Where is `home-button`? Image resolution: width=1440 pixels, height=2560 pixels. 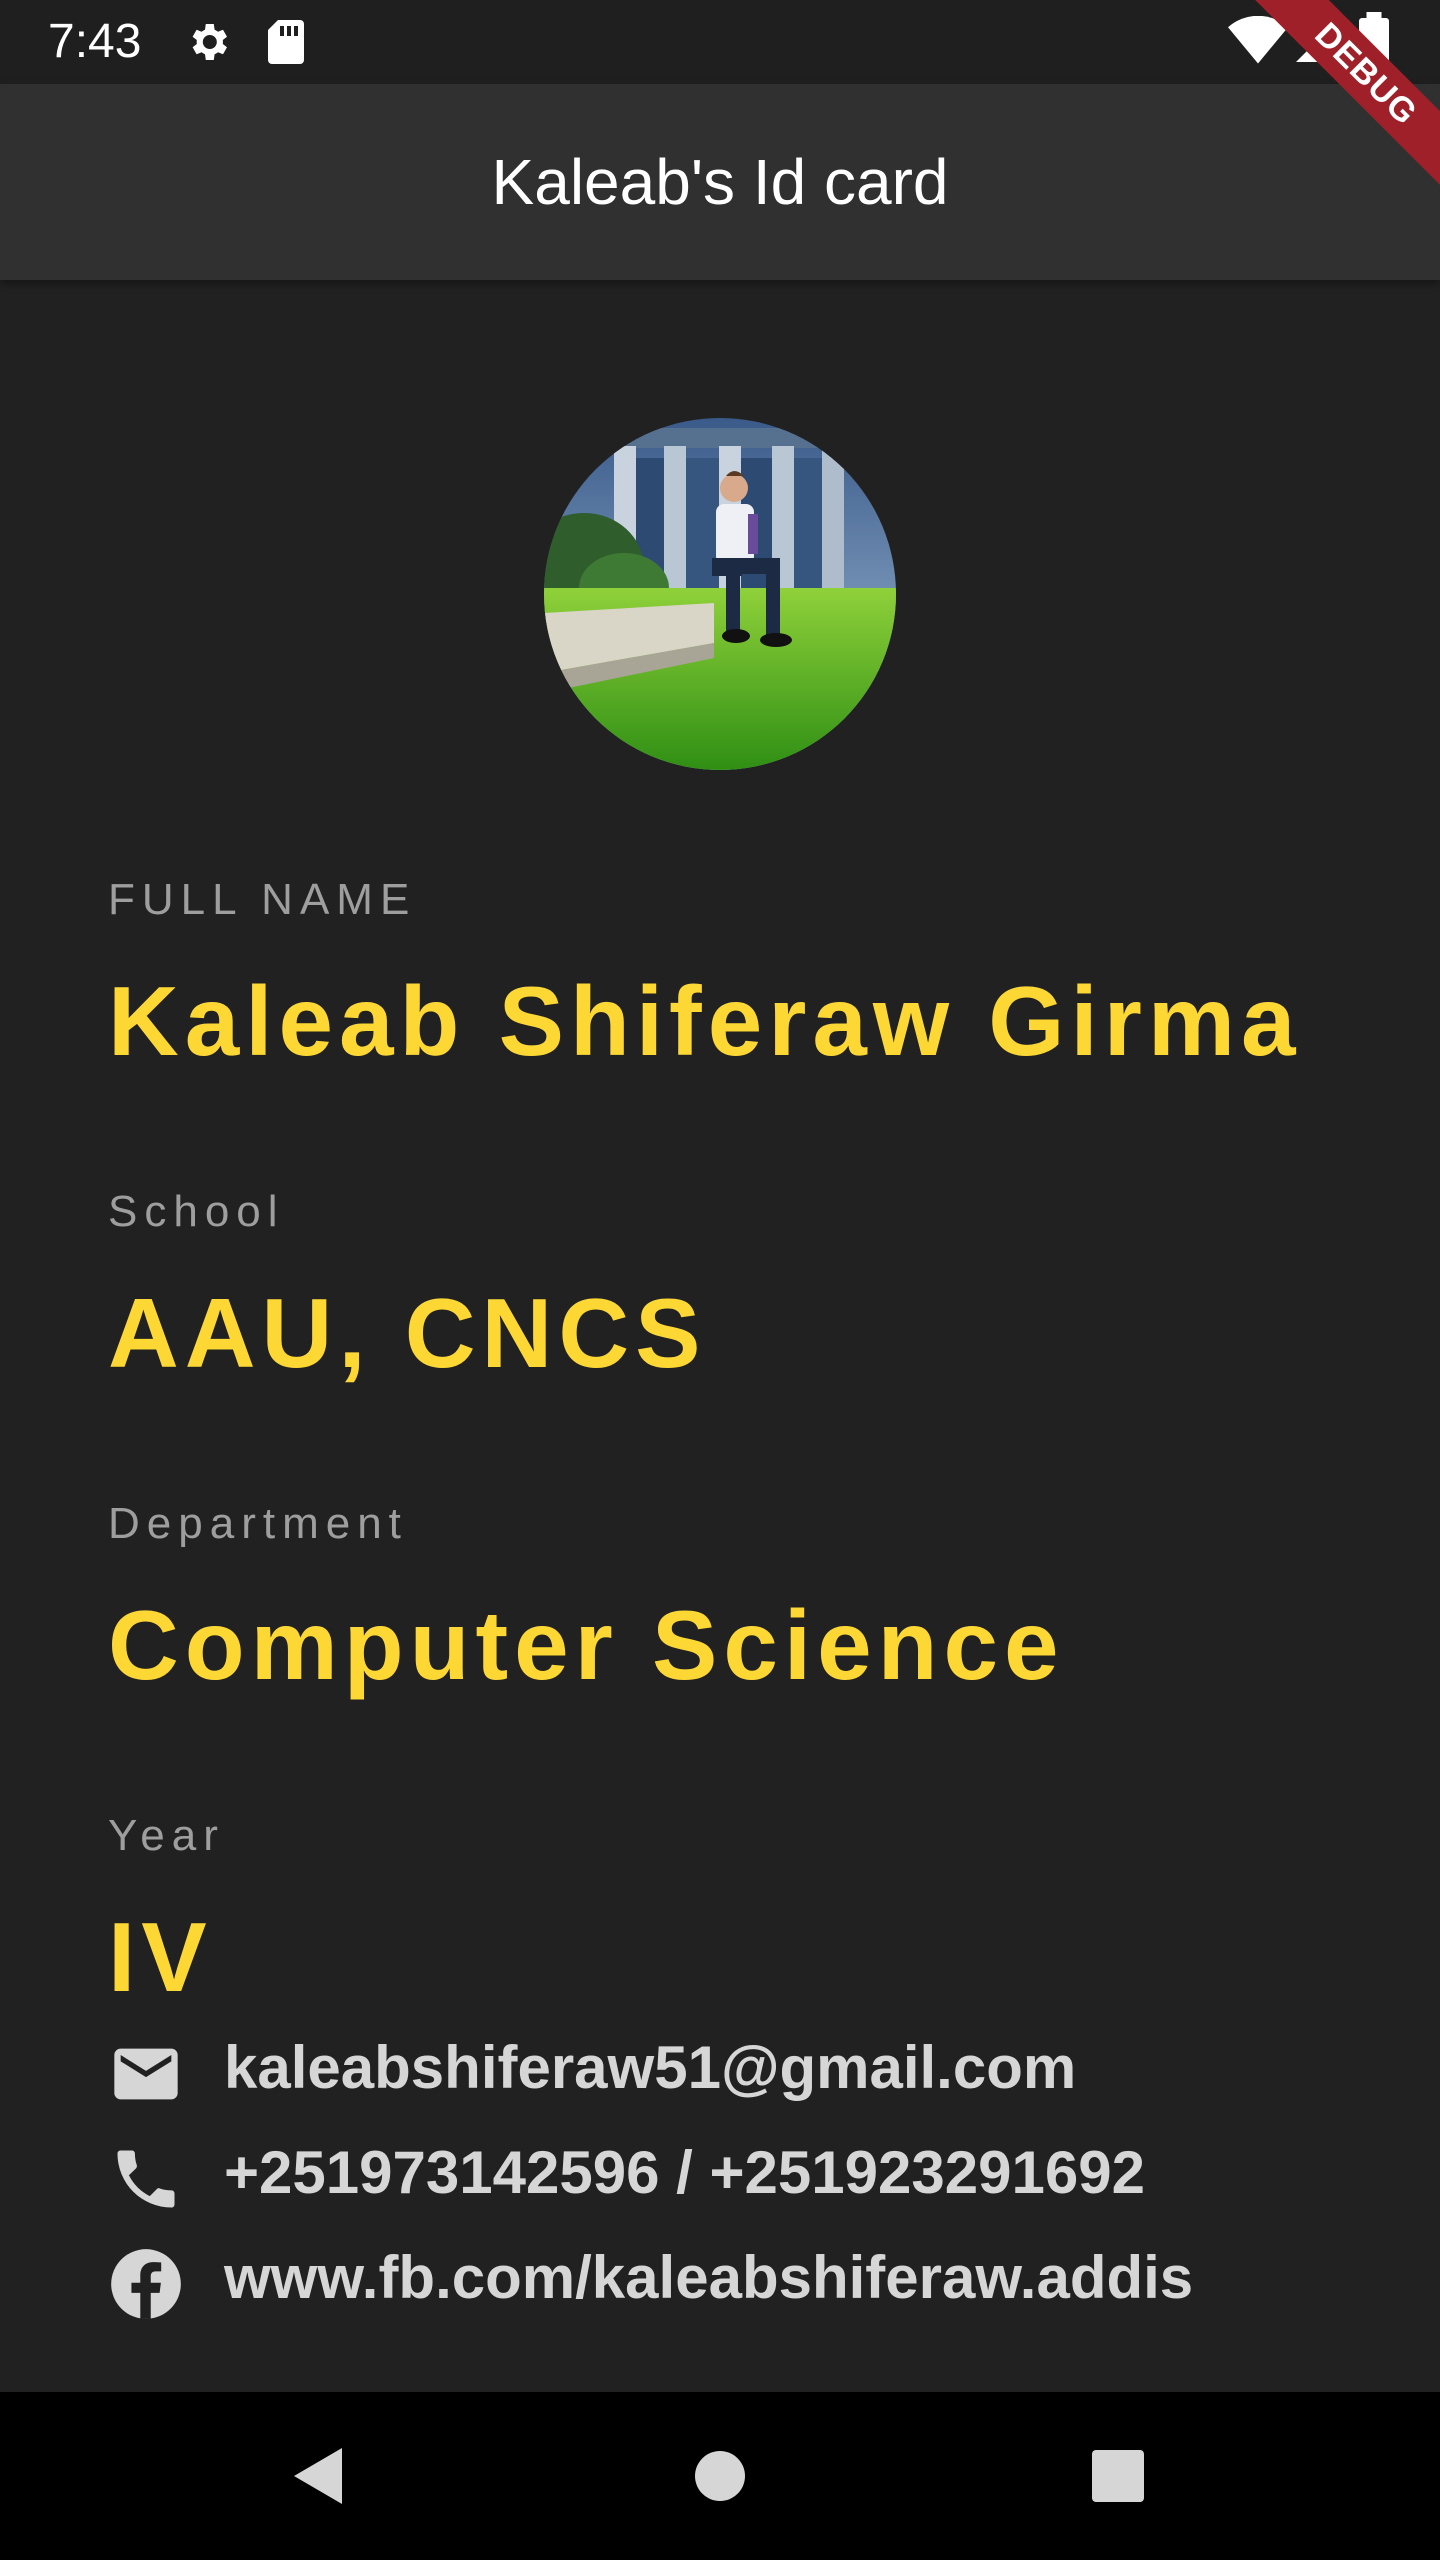
home-button is located at coordinates (720, 2476).